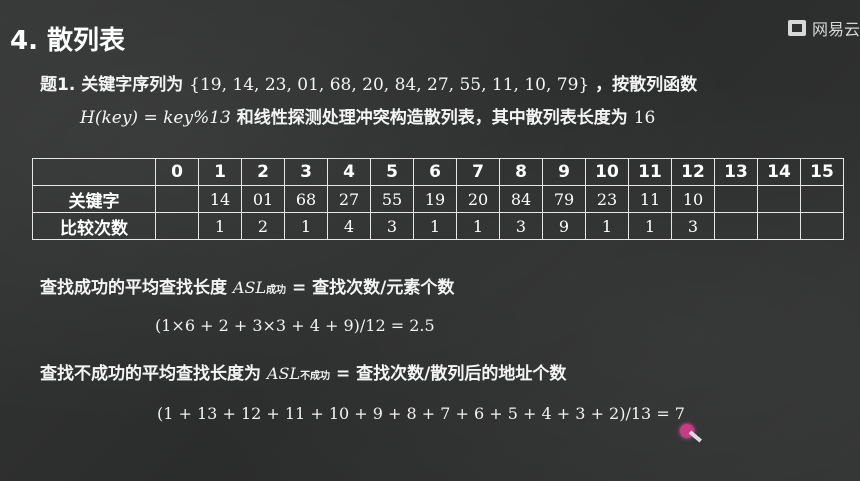 This screenshot has width=860, height=481. Describe the element at coordinates (432, 118) in the screenshot. I see `question-line2-text: 和线性探测处理冲突构造散列表，其中散列表长度为` at that location.